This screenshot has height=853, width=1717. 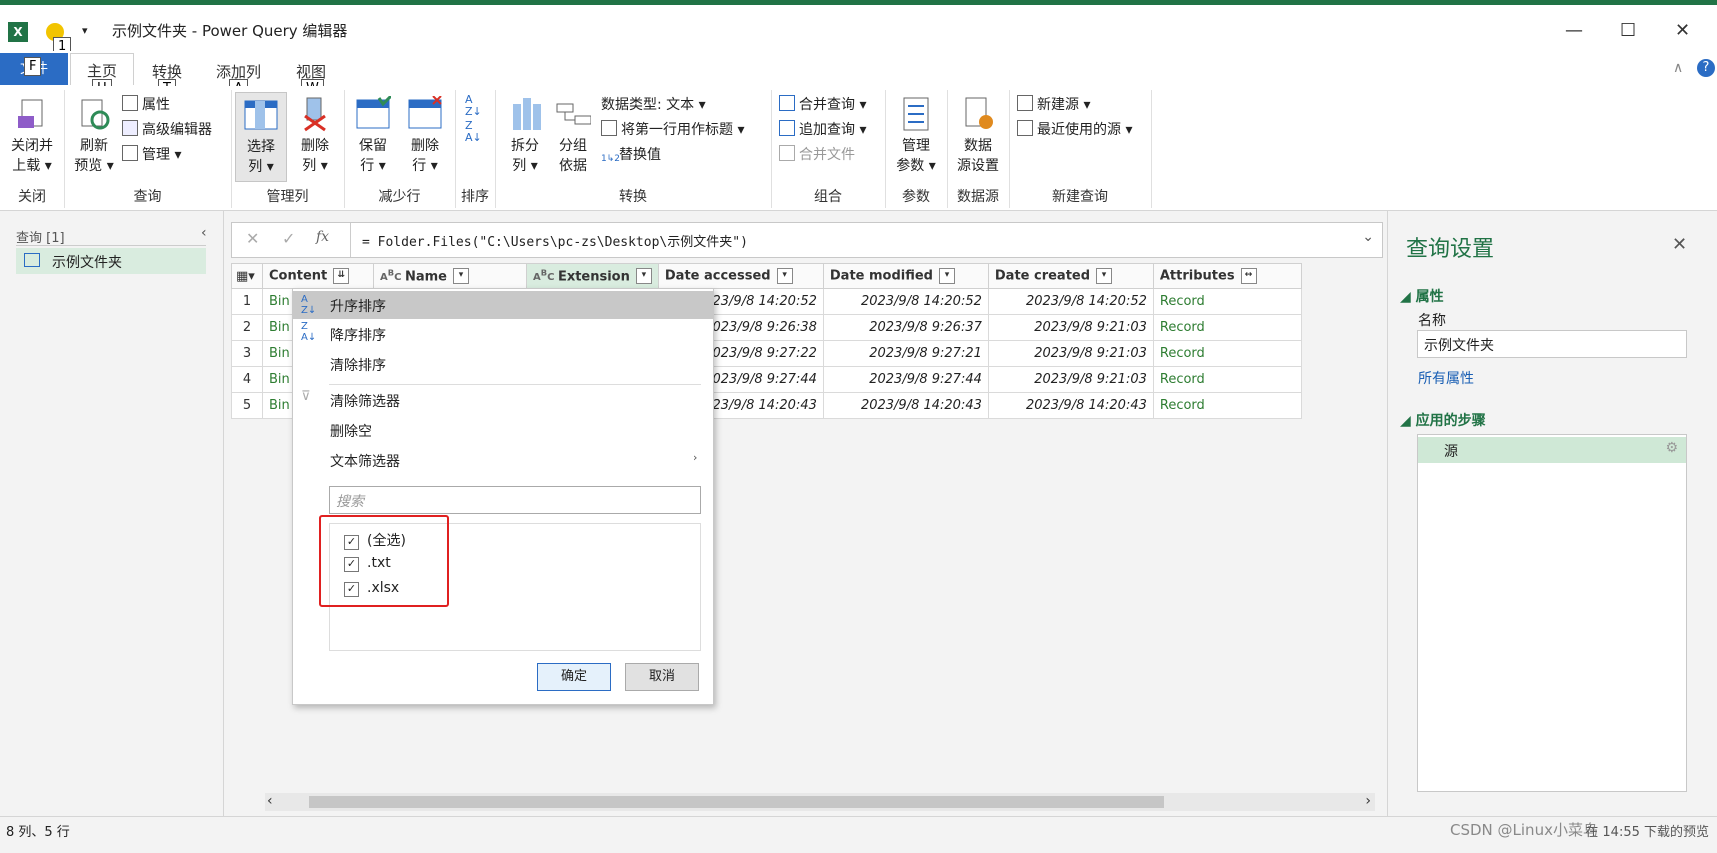 What do you see at coordinates (252, 238) in the screenshot?
I see `cancel-formula-icon: ✕` at bounding box center [252, 238].